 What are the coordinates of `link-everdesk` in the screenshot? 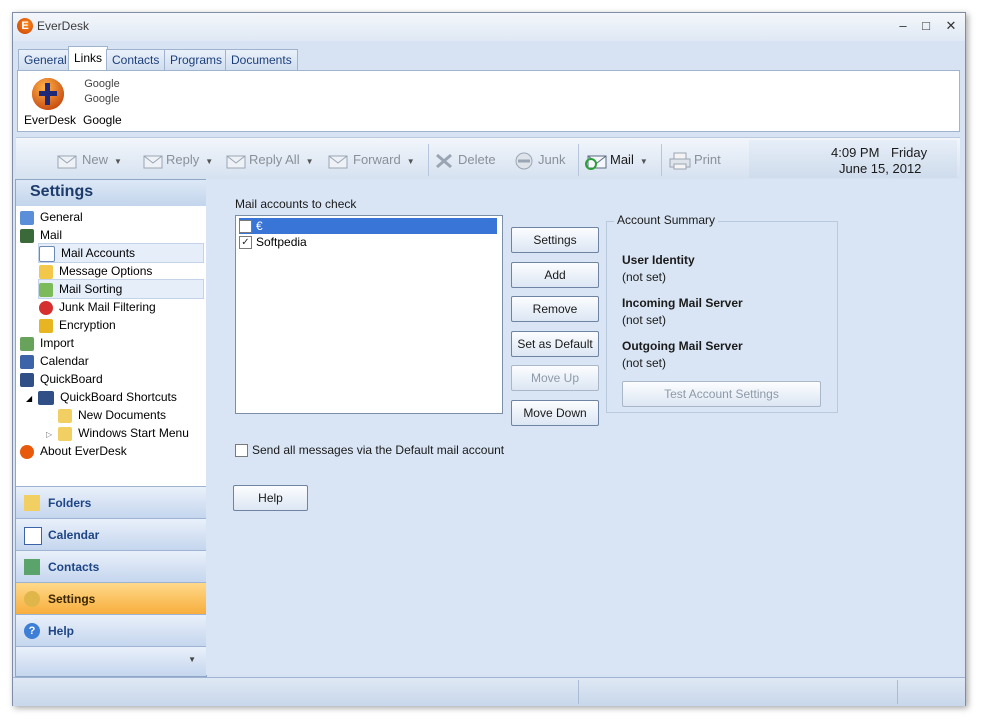 It's located at (48, 95).